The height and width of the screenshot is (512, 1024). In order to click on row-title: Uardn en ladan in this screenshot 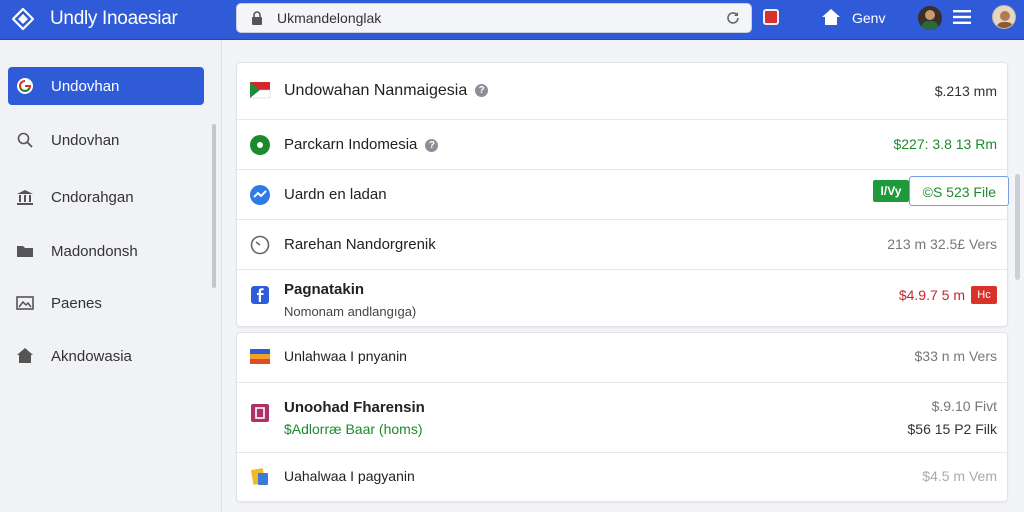, I will do `click(335, 194)`.